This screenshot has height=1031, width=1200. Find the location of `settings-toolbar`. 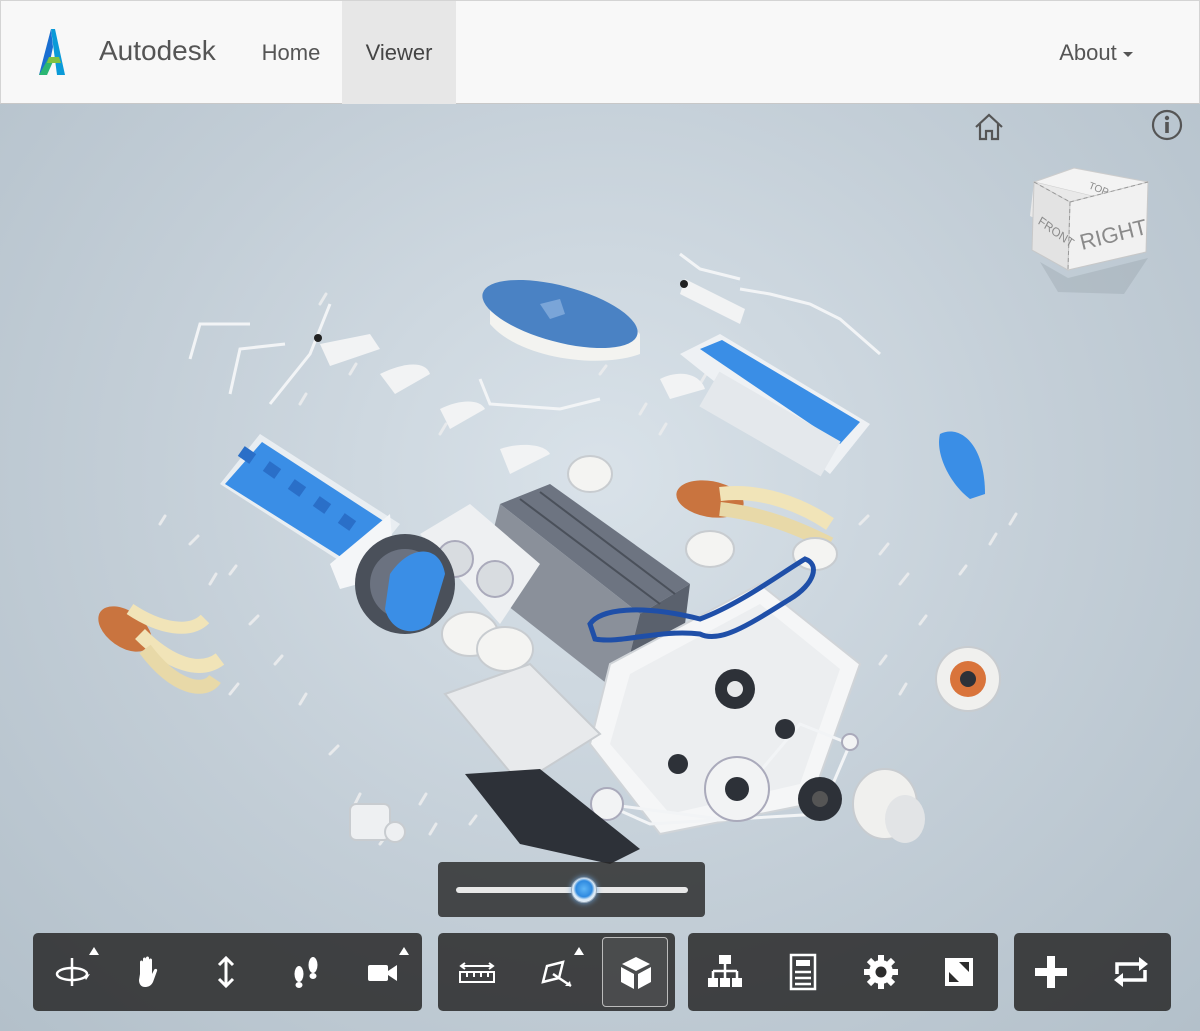

settings-toolbar is located at coordinates (843, 972).